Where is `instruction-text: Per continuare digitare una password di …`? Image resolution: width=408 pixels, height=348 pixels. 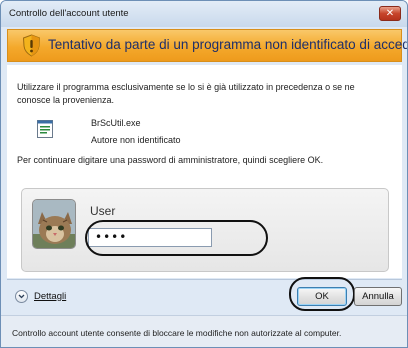
instruction-text: Per continuare digitare una password di … is located at coordinates (170, 160).